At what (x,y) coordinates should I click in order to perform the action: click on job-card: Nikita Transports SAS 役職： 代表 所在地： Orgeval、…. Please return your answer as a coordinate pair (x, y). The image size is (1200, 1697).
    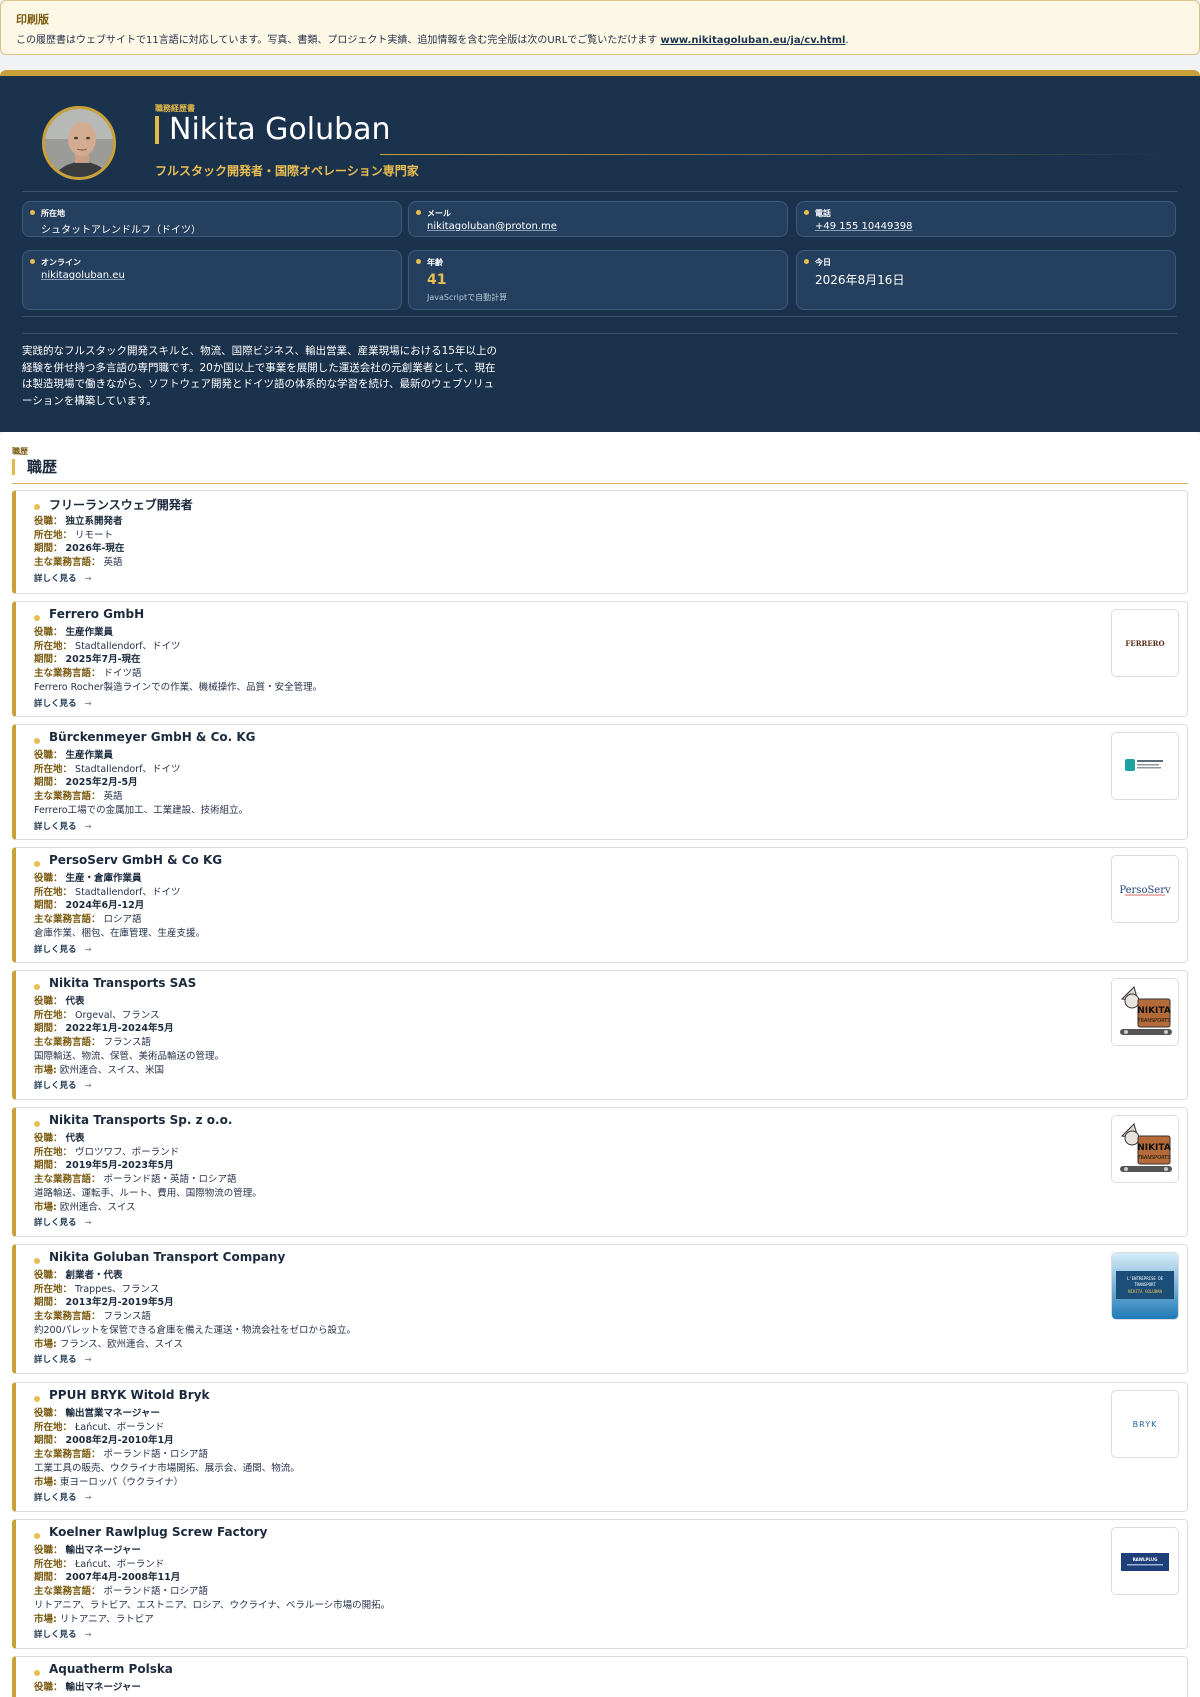
    Looking at the image, I should click on (600, 1035).